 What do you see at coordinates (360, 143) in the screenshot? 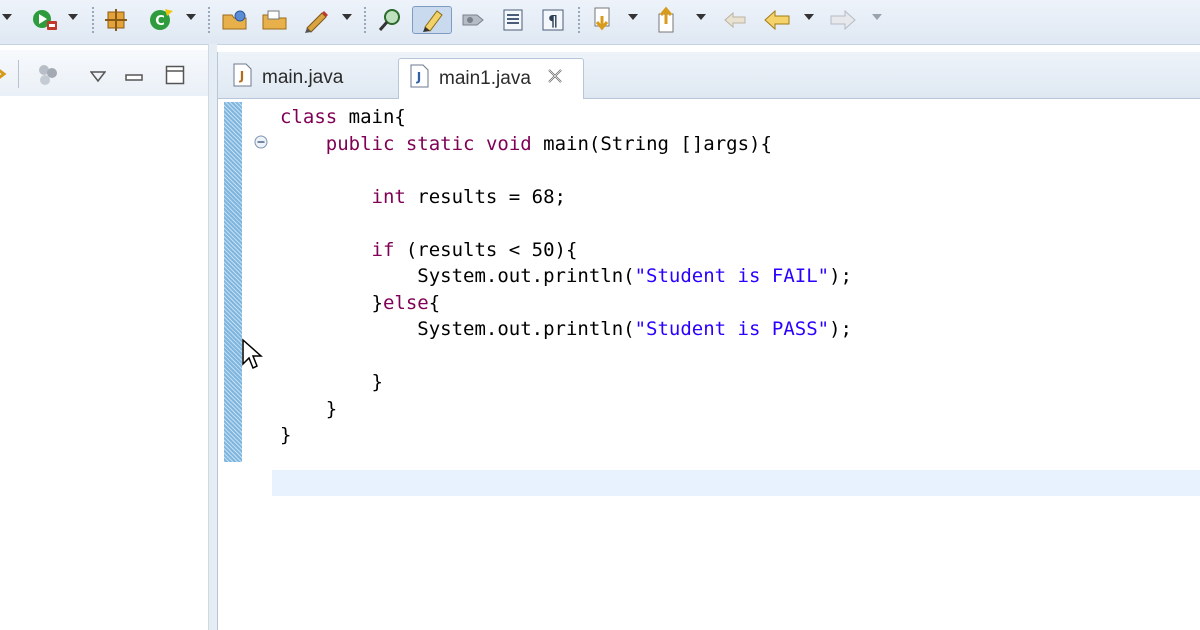
I see `code-keyword: public` at bounding box center [360, 143].